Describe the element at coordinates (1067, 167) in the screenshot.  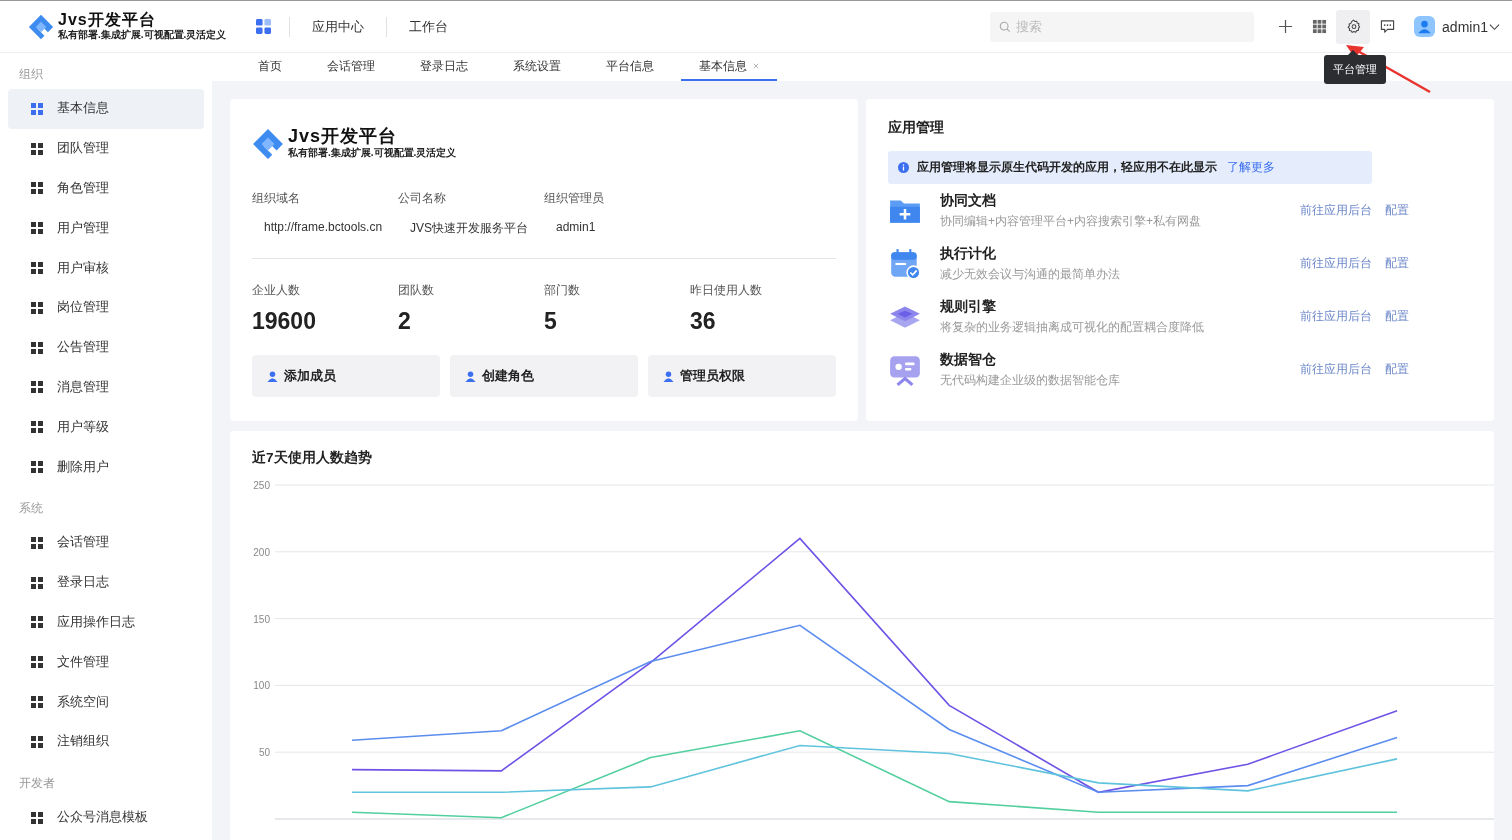
I see `notice-text: 应用管理将显示原生代码开发的应用，轻应用不在此显示` at that location.